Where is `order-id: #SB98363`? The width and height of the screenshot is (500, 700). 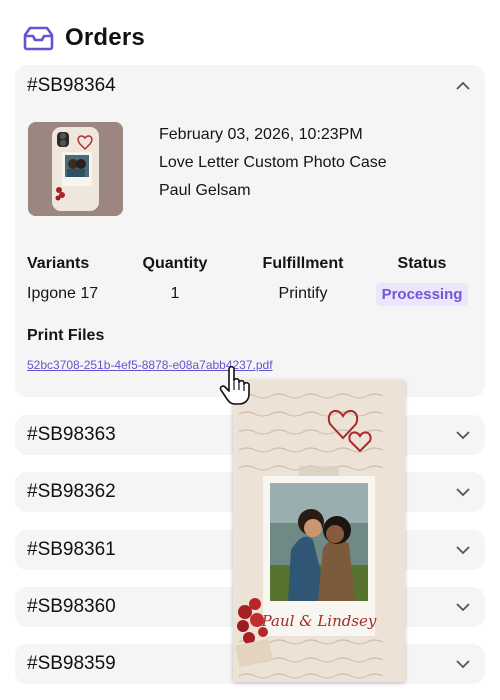 order-id: #SB98363 is located at coordinates (71, 434).